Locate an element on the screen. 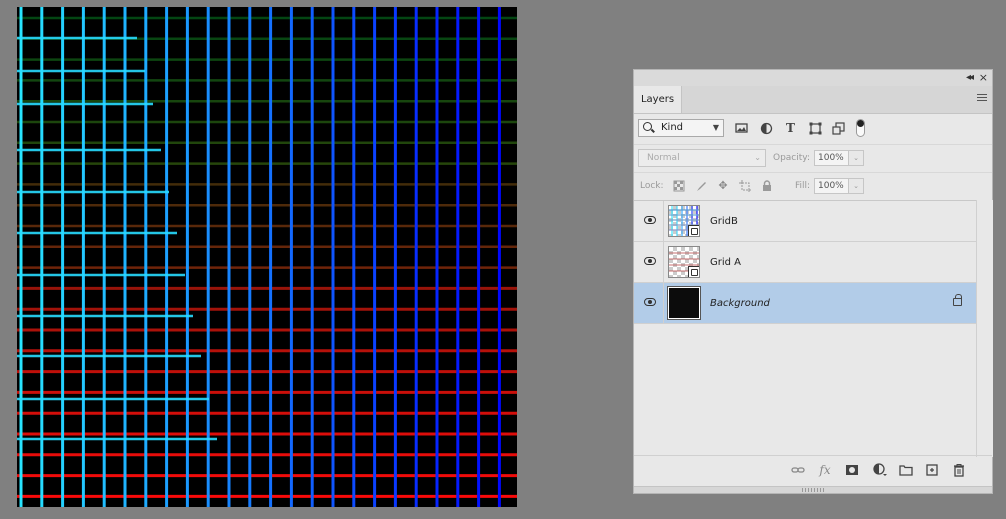  layer-filter-row: Kind ▼ T is located at coordinates (813, 129).